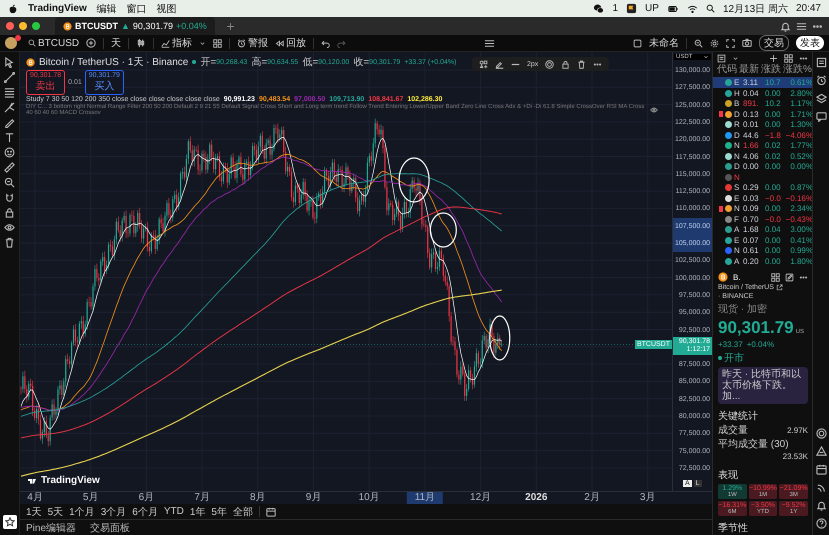 The width and height of the screenshot is (829, 535). Describe the element at coordinates (771, 70) in the screenshot. I see `column-header: 涨跌` at that location.